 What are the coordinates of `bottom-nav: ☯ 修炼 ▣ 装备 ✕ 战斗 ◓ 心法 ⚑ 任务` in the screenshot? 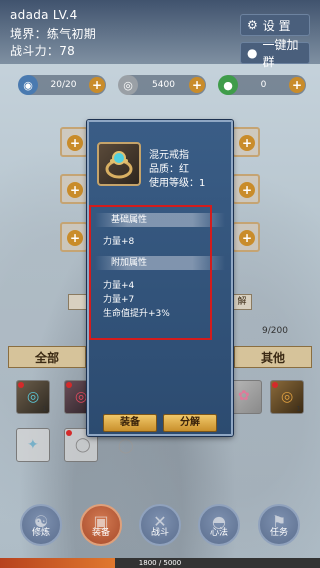 It's located at (160, 529).